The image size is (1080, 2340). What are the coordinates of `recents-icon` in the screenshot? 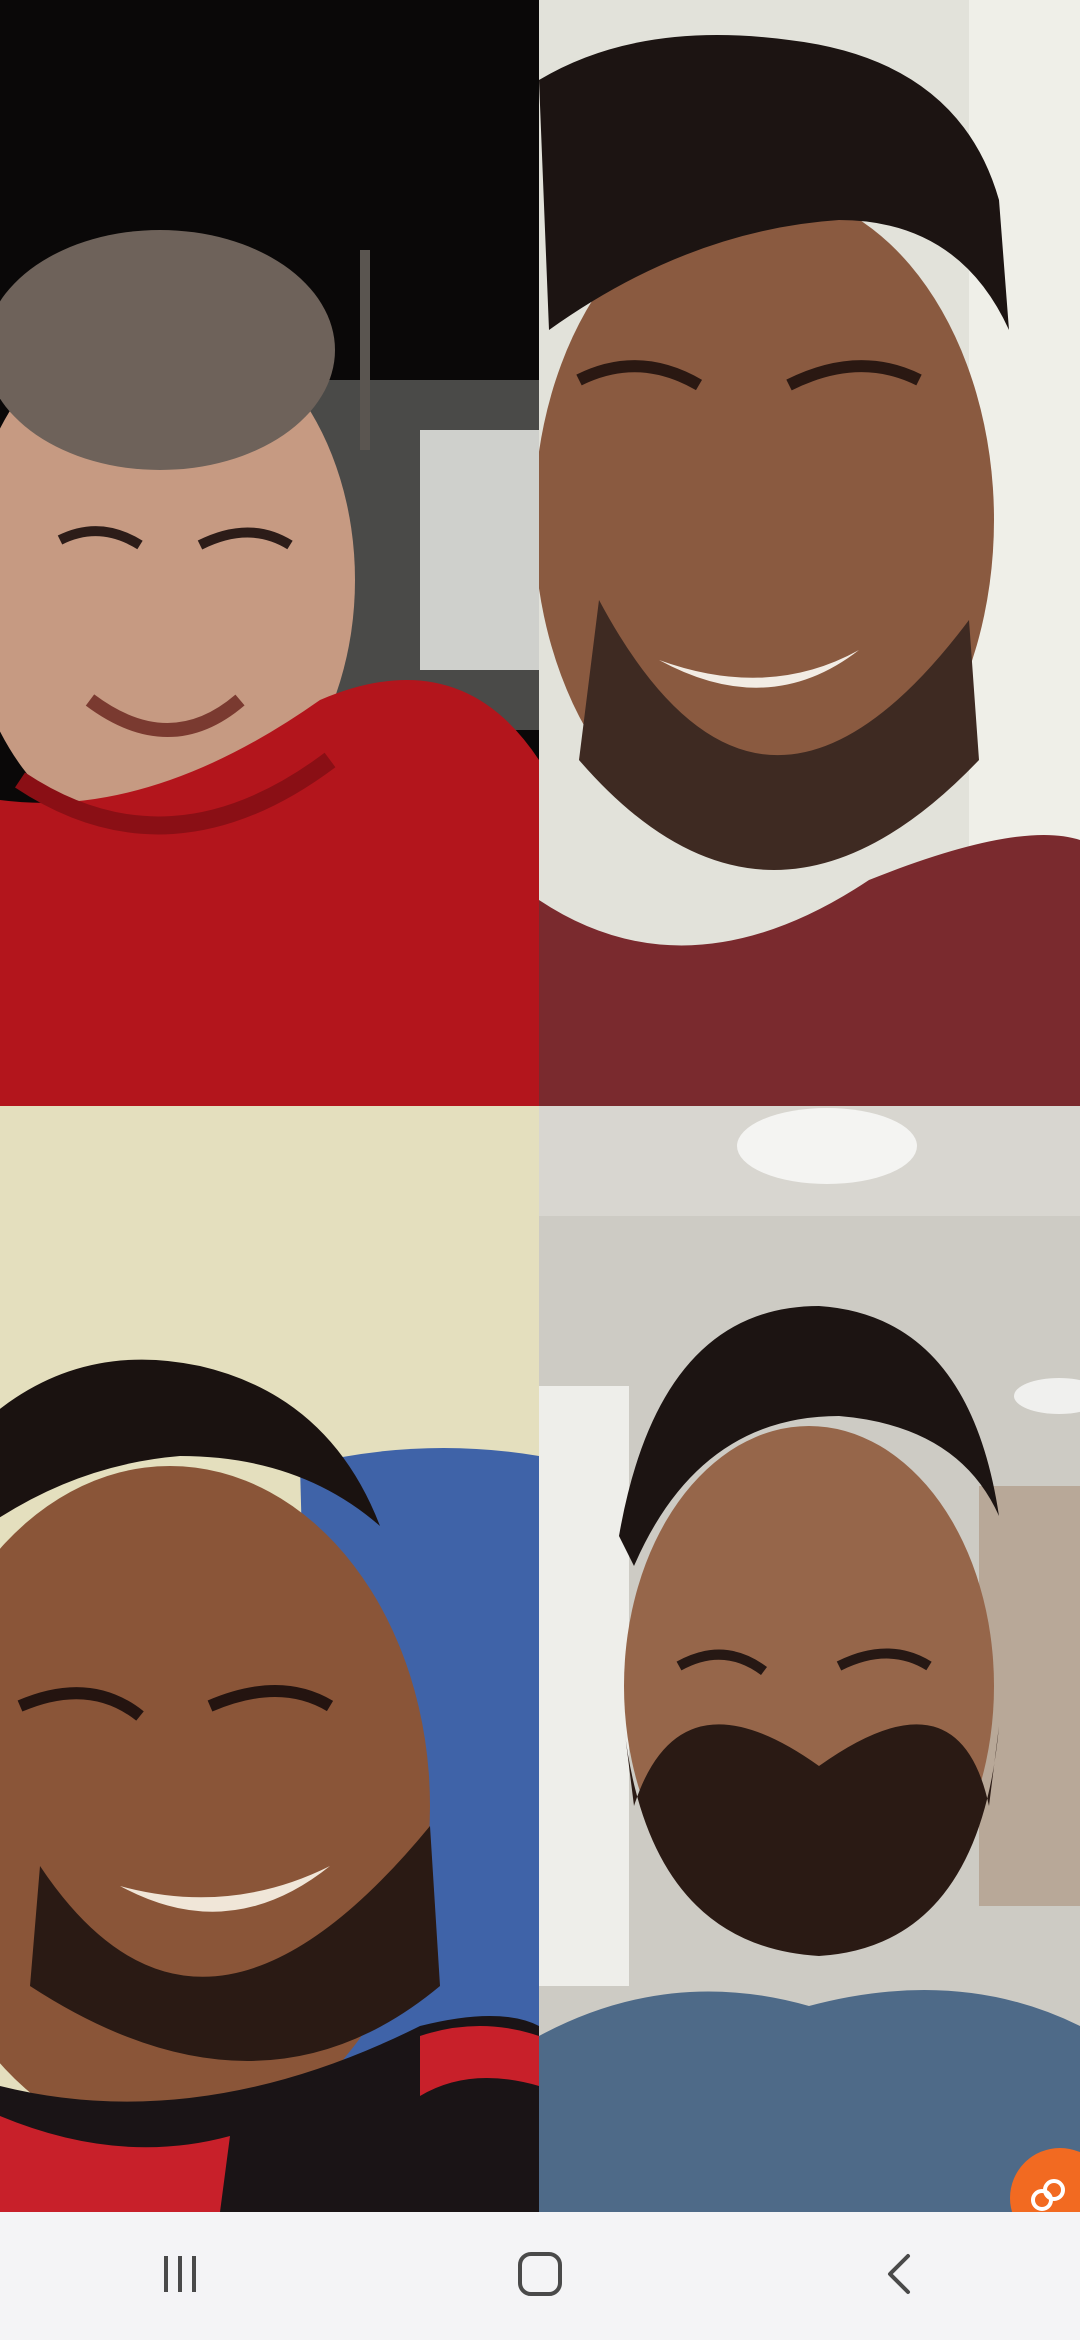 It's located at (180, 2276).